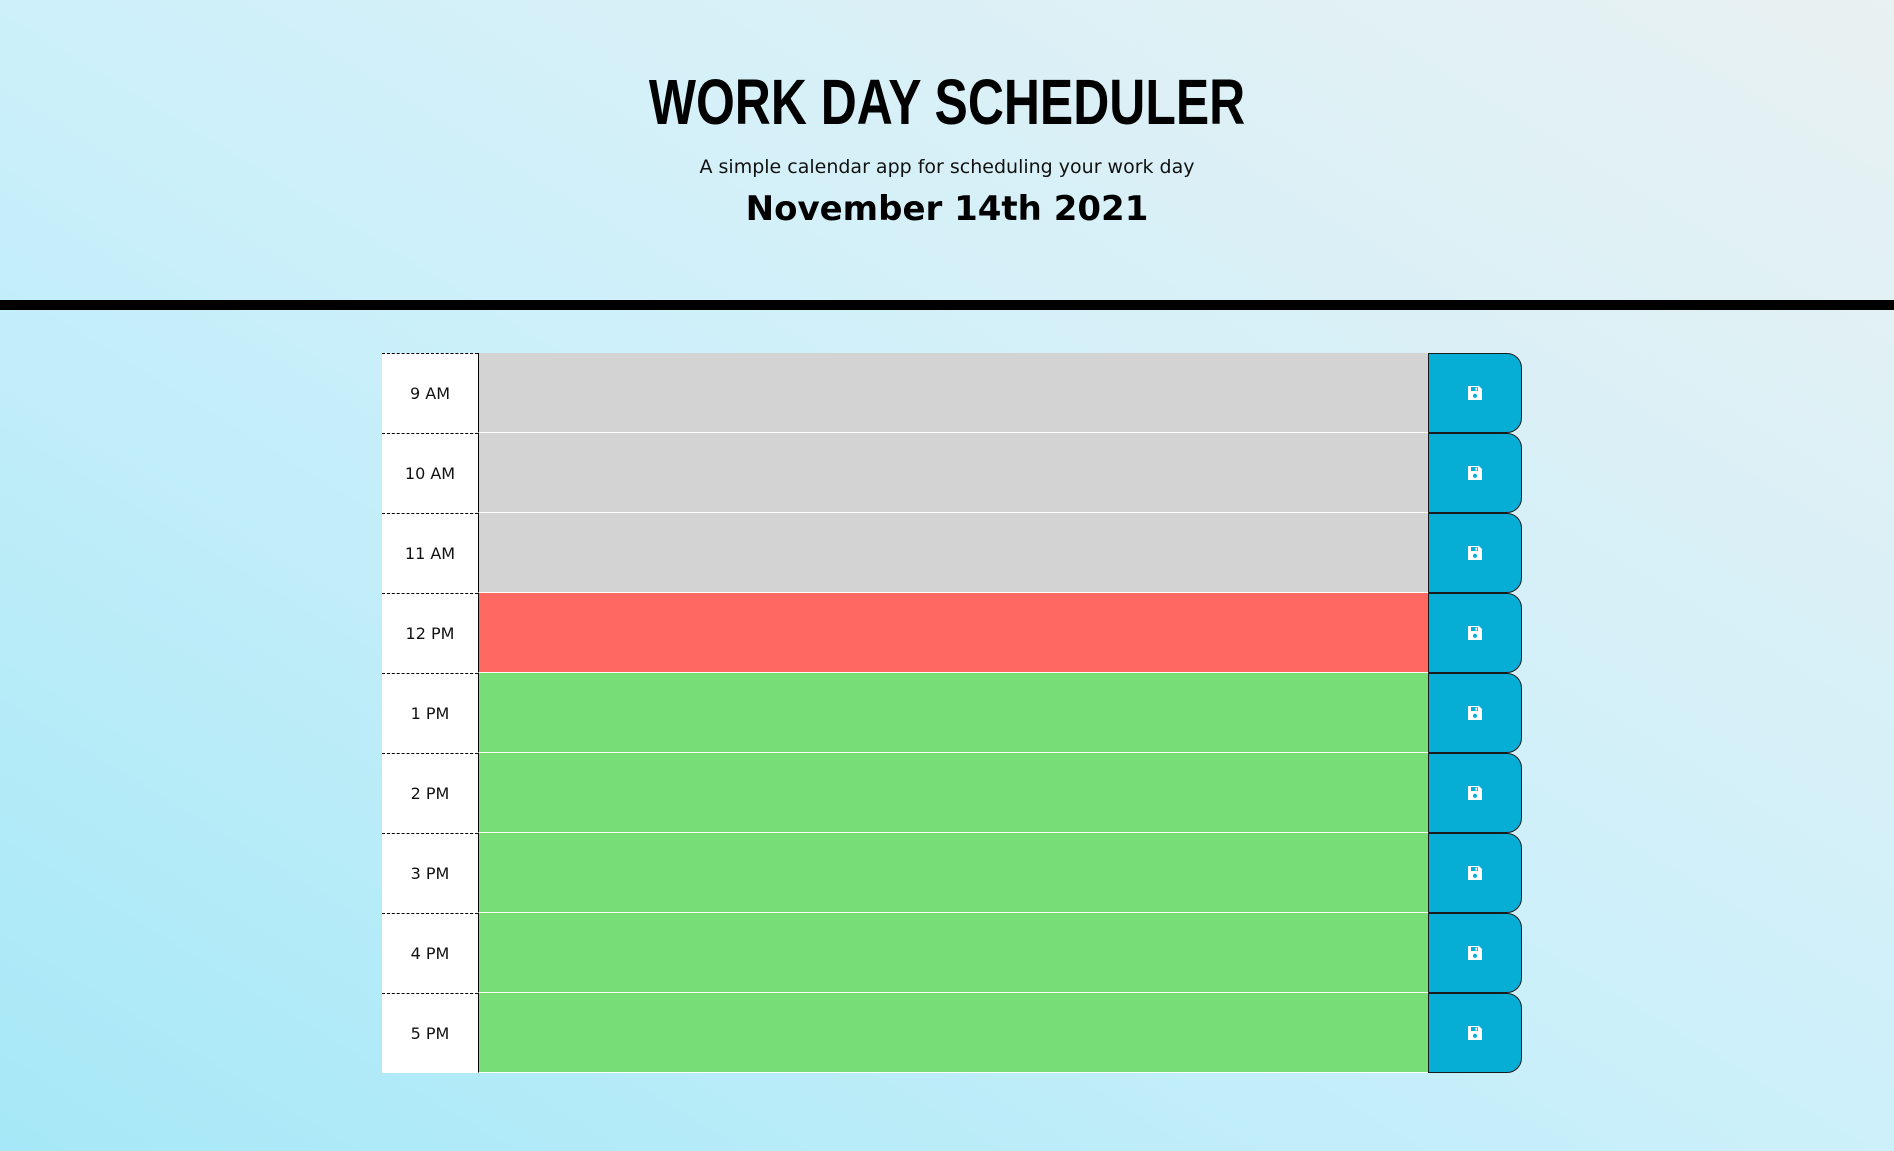  I want to click on time-block-row: 12 PM, so click(952, 633).